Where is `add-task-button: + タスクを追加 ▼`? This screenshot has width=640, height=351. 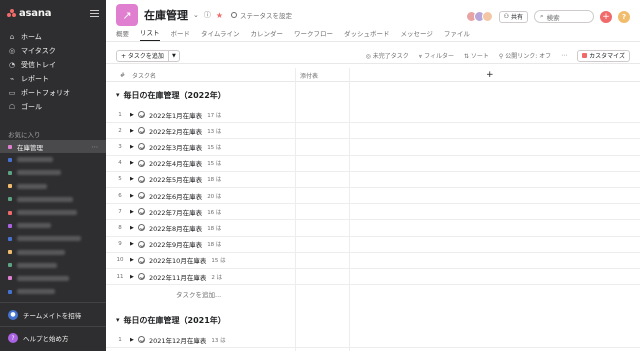
add-task-button: + タスクを追加 ▼ is located at coordinates (148, 55).